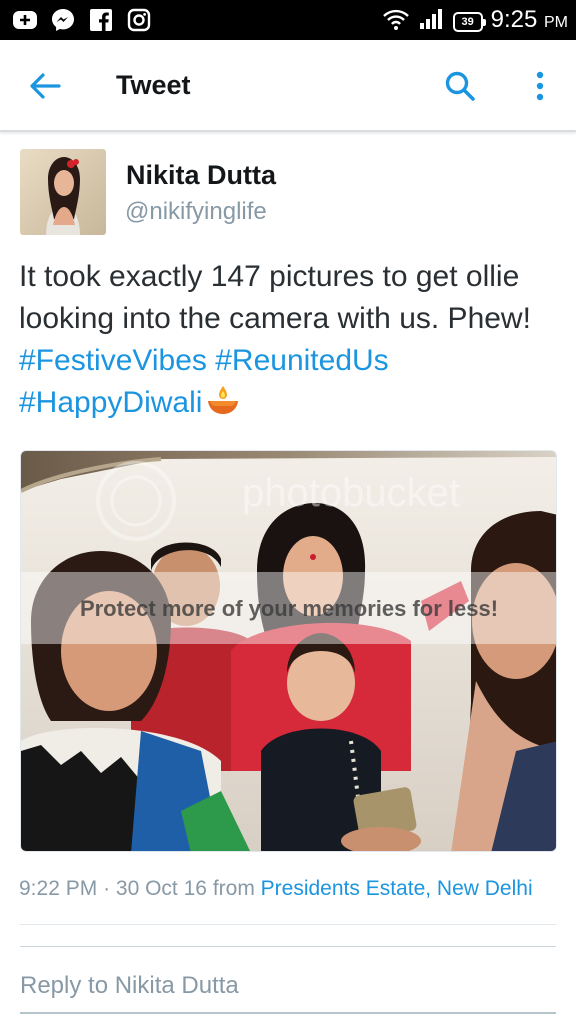  Describe the element at coordinates (514, 19) in the screenshot. I see `clock-time: 9:25` at that location.